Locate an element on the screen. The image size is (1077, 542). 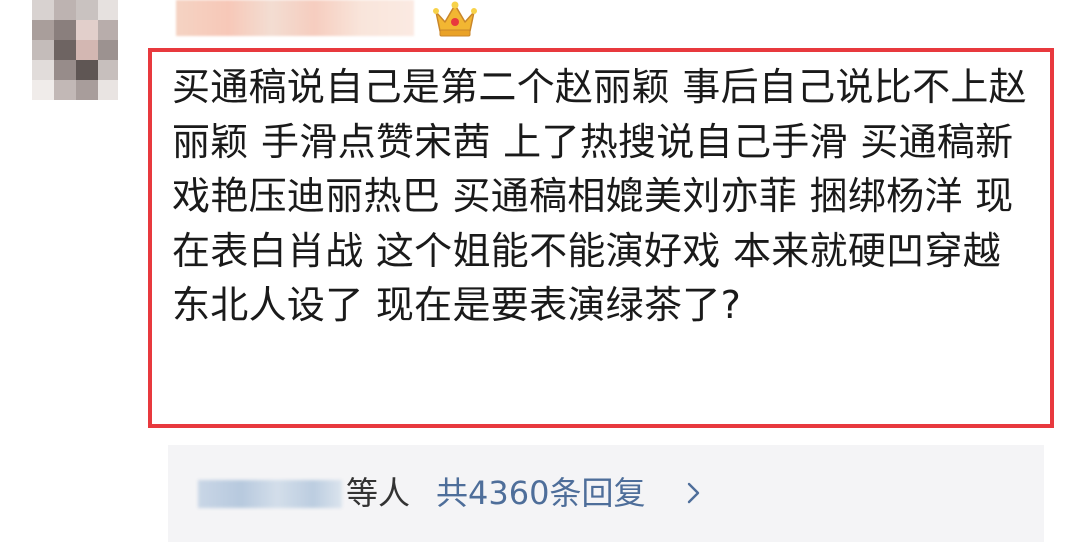
reply-suffix-label: 等人 is located at coordinates (378, 493).